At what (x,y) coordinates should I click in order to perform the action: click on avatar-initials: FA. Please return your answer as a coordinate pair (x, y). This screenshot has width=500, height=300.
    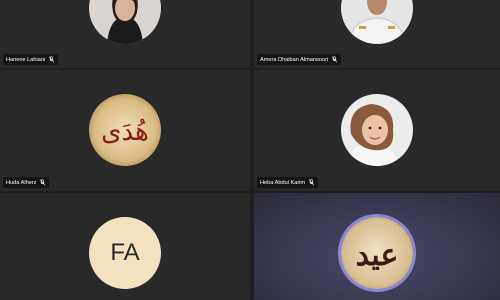
    Looking at the image, I should click on (125, 253).